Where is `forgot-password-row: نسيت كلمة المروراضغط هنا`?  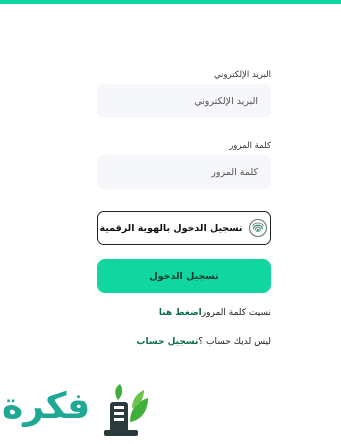 forgot-password-row: نسيت كلمة المروراضغط هنا is located at coordinates (215, 313).